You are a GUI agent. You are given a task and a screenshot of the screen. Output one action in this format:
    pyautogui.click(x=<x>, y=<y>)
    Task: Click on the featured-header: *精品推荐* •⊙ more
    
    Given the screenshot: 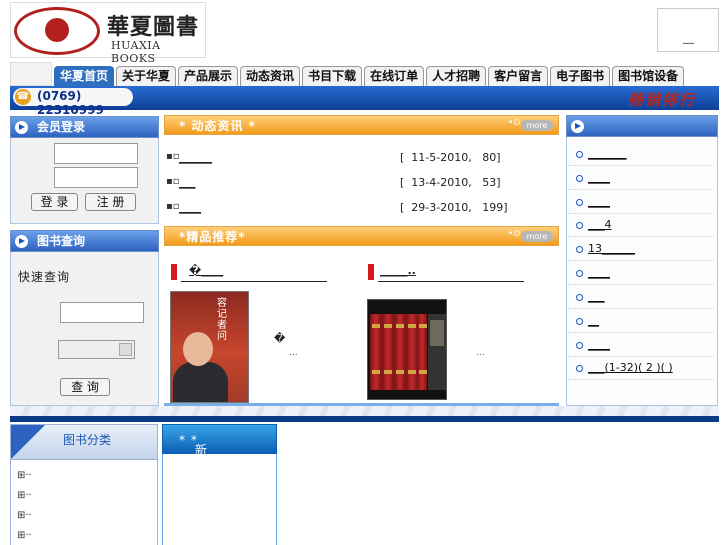 What is the action you would take?
    pyautogui.click(x=361, y=236)
    